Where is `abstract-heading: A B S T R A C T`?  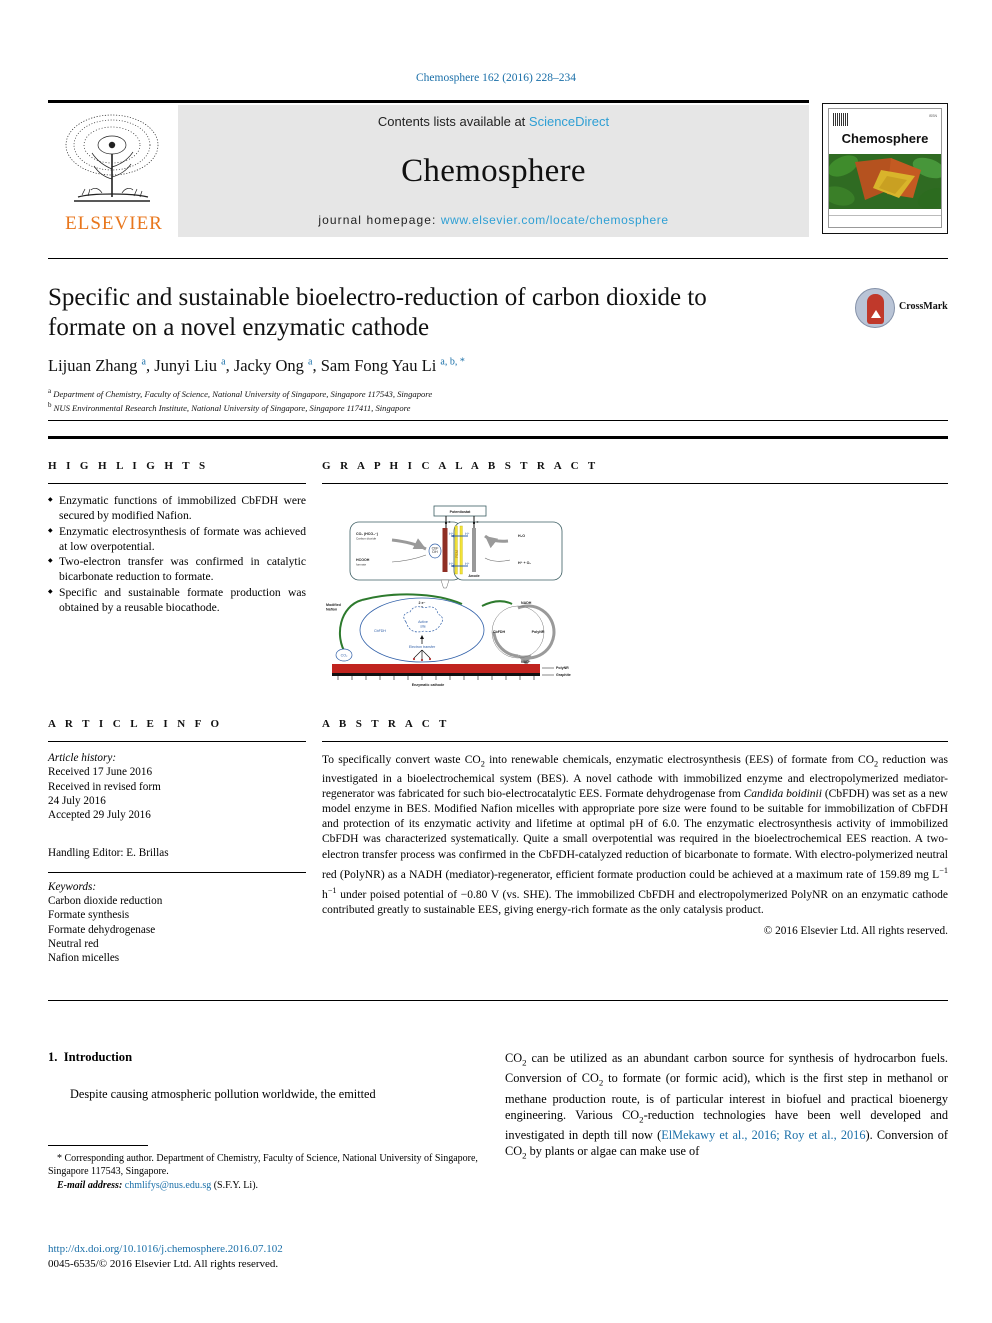 abstract-heading: A B S T R A C T is located at coordinates (386, 724).